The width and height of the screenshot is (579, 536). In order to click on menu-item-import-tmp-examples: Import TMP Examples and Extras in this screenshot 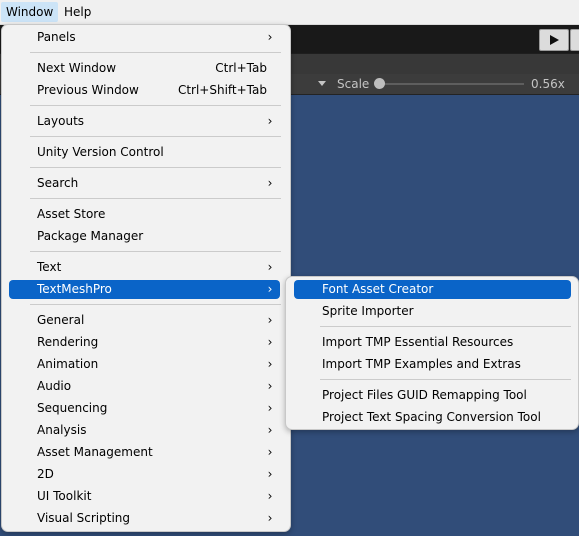, I will do `click(432, 364)`.